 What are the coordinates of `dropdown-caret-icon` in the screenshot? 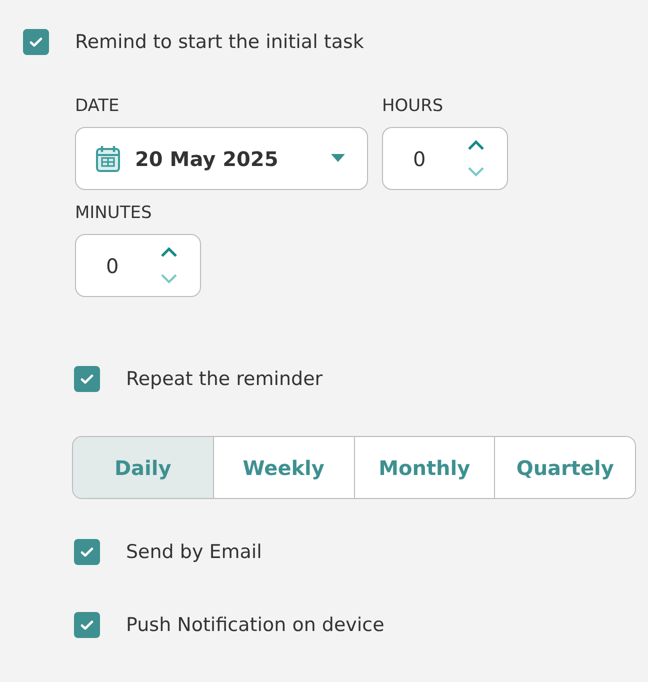 It's located at (338, 158).